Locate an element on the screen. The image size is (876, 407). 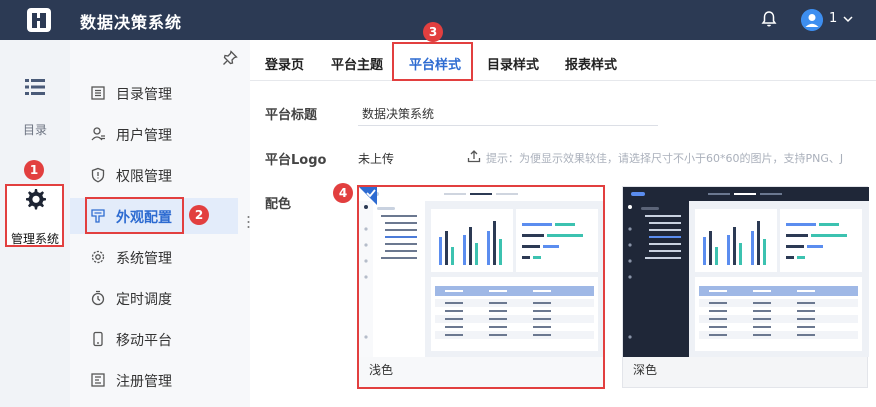
highlight-box-appearance is located at coordinates (134, 215).